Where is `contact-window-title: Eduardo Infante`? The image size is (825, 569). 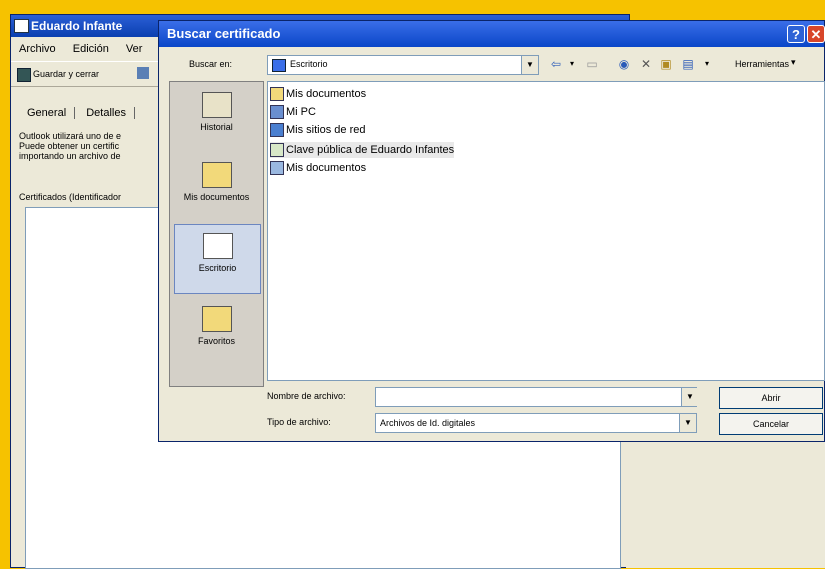
contact-window-title: Eduardo Infante is located at coordinates (77, 26).